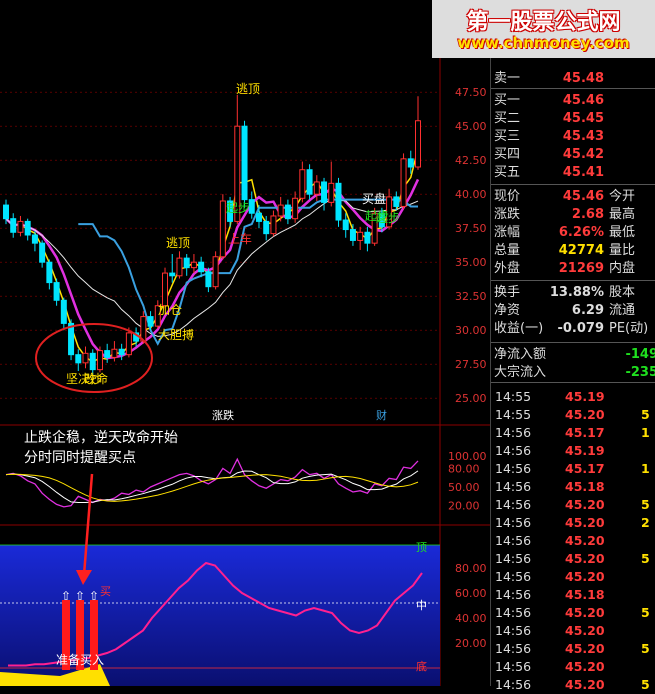 The width and height of the screenshot is (655, 694). Describe the element at coordinates (585, 486) in the screenshot. I see `tick-price: 45.18` at that location.